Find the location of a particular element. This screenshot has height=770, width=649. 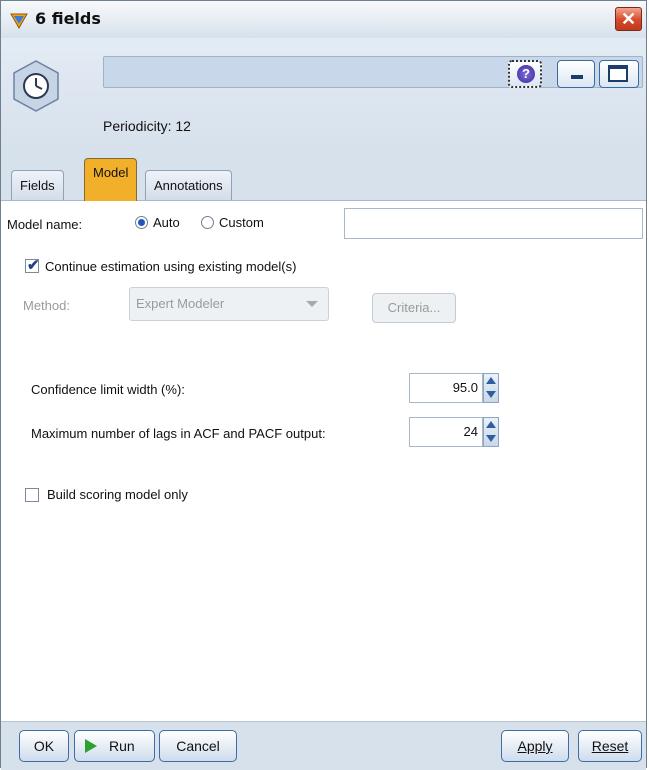

tab-model: Model is located at coordinates (111, 179).